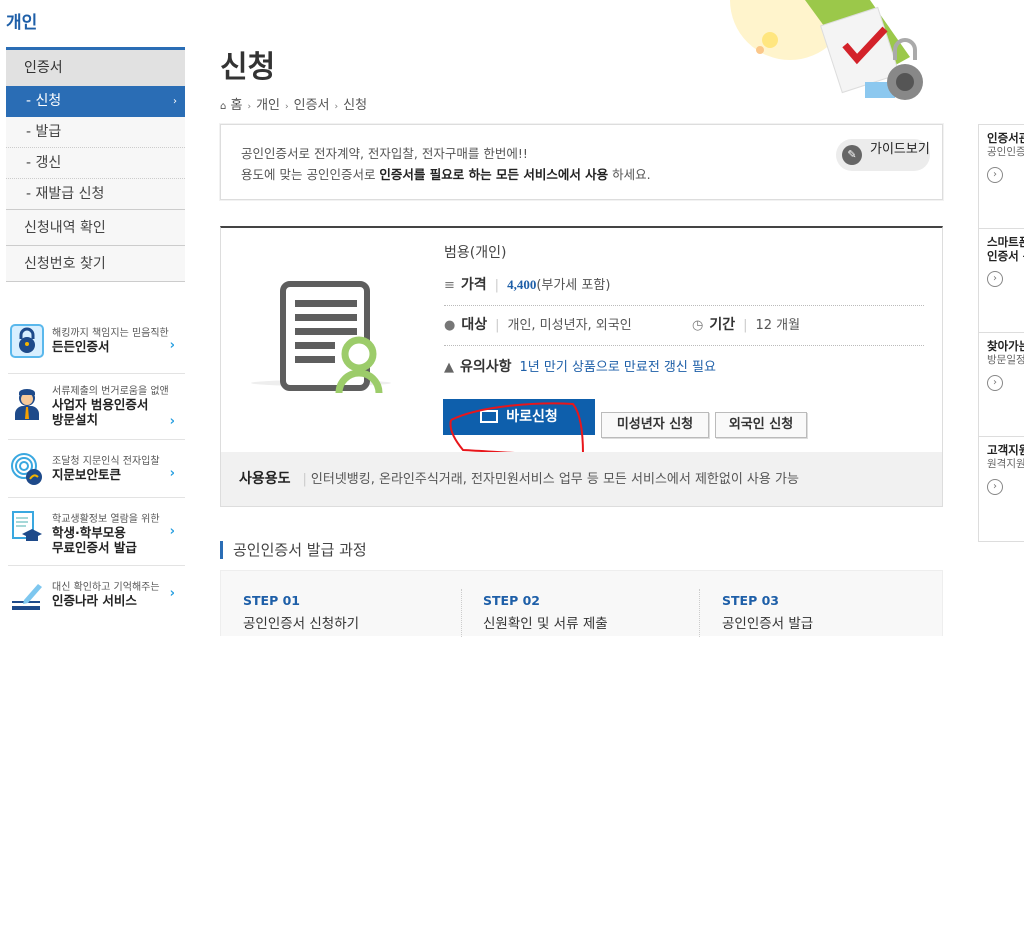 The image size is (1024, 949). What do you see at coordinates (87, 474) in the screenshot?
I see `promo-title: 지문보안토큰` at bounding box center [87, 474].